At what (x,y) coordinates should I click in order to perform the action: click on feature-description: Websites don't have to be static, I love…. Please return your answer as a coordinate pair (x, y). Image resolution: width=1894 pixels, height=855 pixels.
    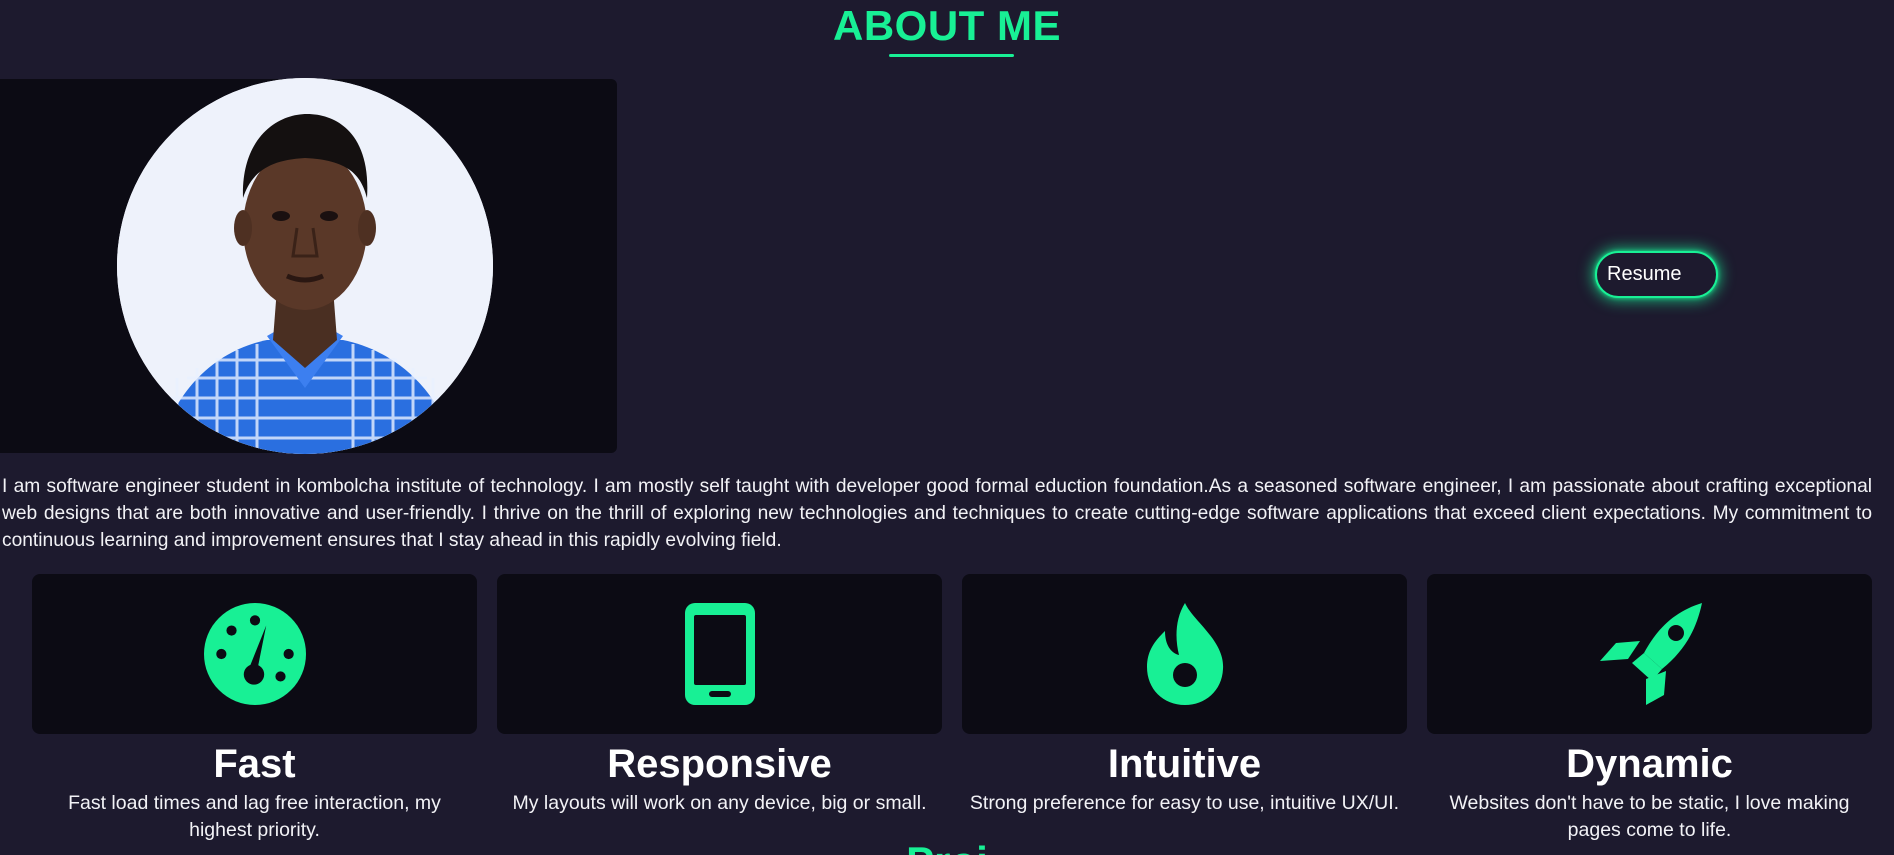
    Looking at the image, I should click on (1649, 816).